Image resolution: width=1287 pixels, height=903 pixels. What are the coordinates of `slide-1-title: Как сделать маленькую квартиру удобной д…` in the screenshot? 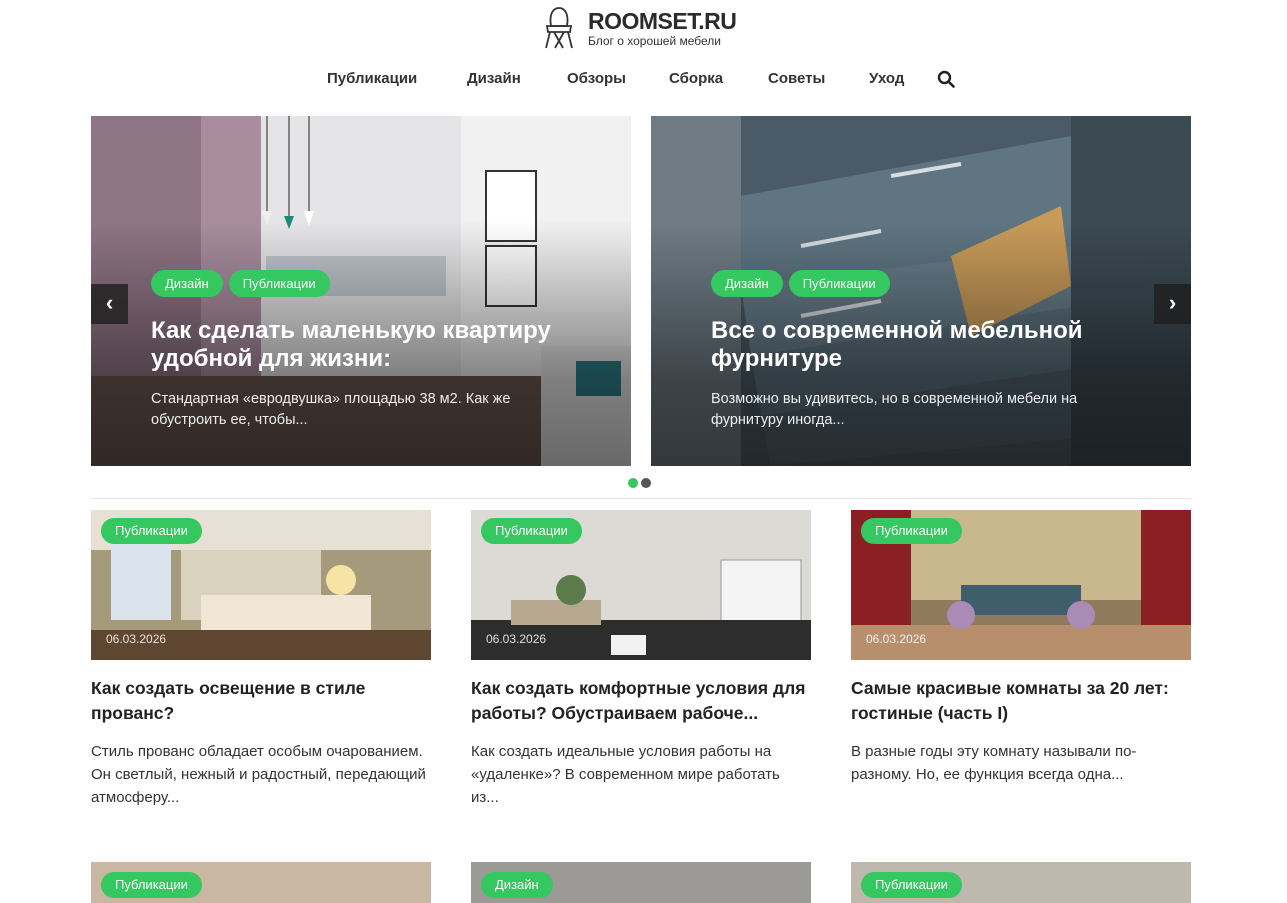 It's located at (371, 345).